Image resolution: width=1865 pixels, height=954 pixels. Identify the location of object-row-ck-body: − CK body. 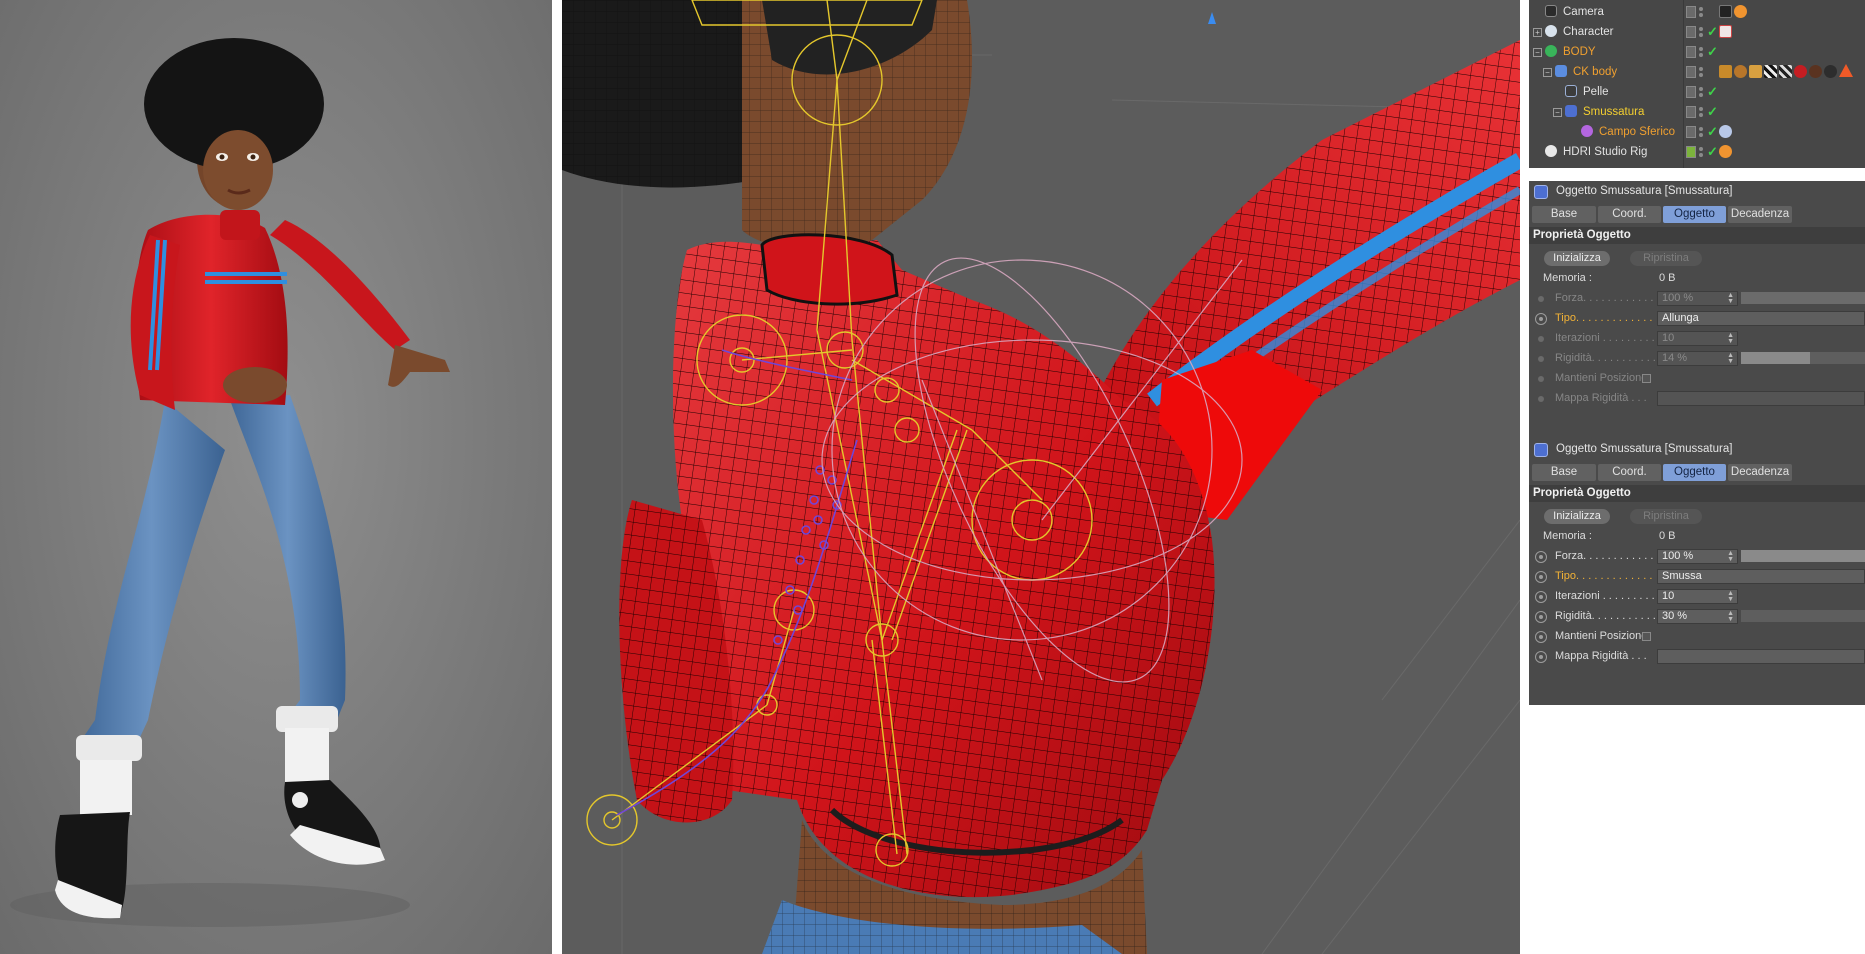
(1697, 72).